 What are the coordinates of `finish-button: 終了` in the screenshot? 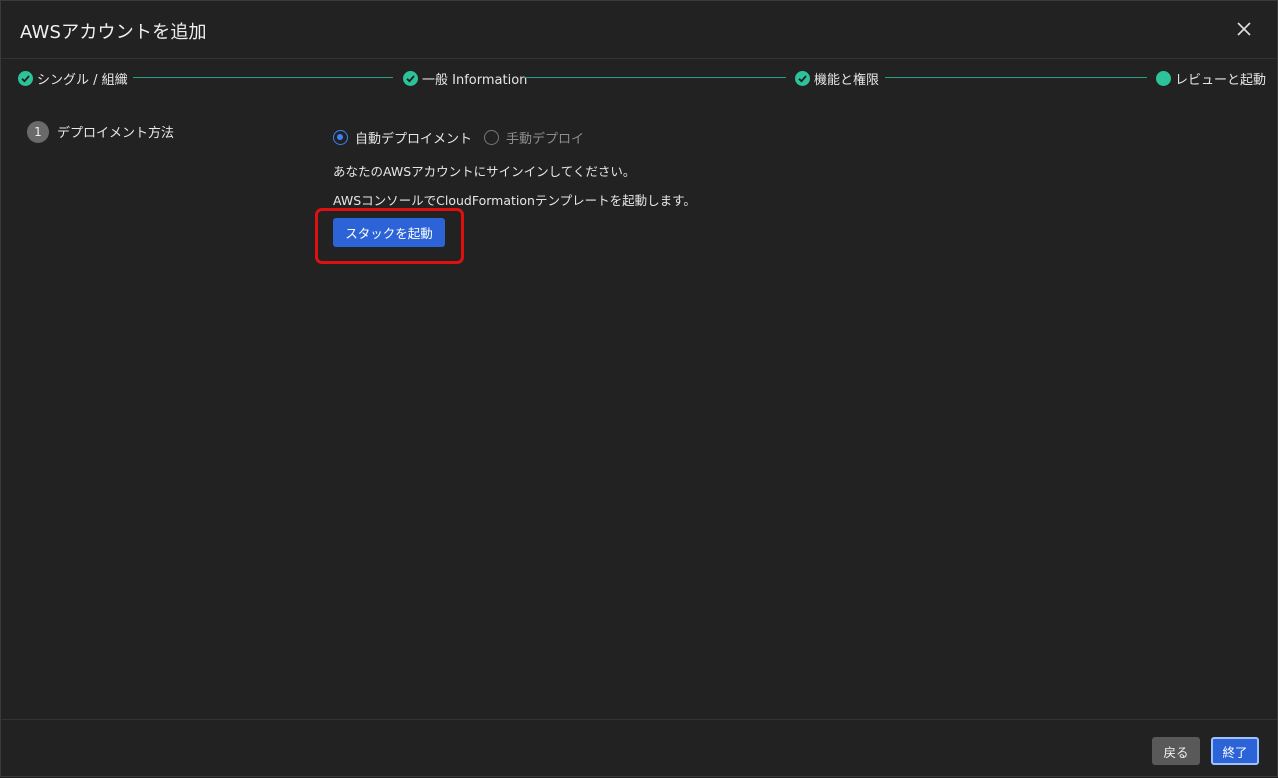 It's located at (1235, 751).